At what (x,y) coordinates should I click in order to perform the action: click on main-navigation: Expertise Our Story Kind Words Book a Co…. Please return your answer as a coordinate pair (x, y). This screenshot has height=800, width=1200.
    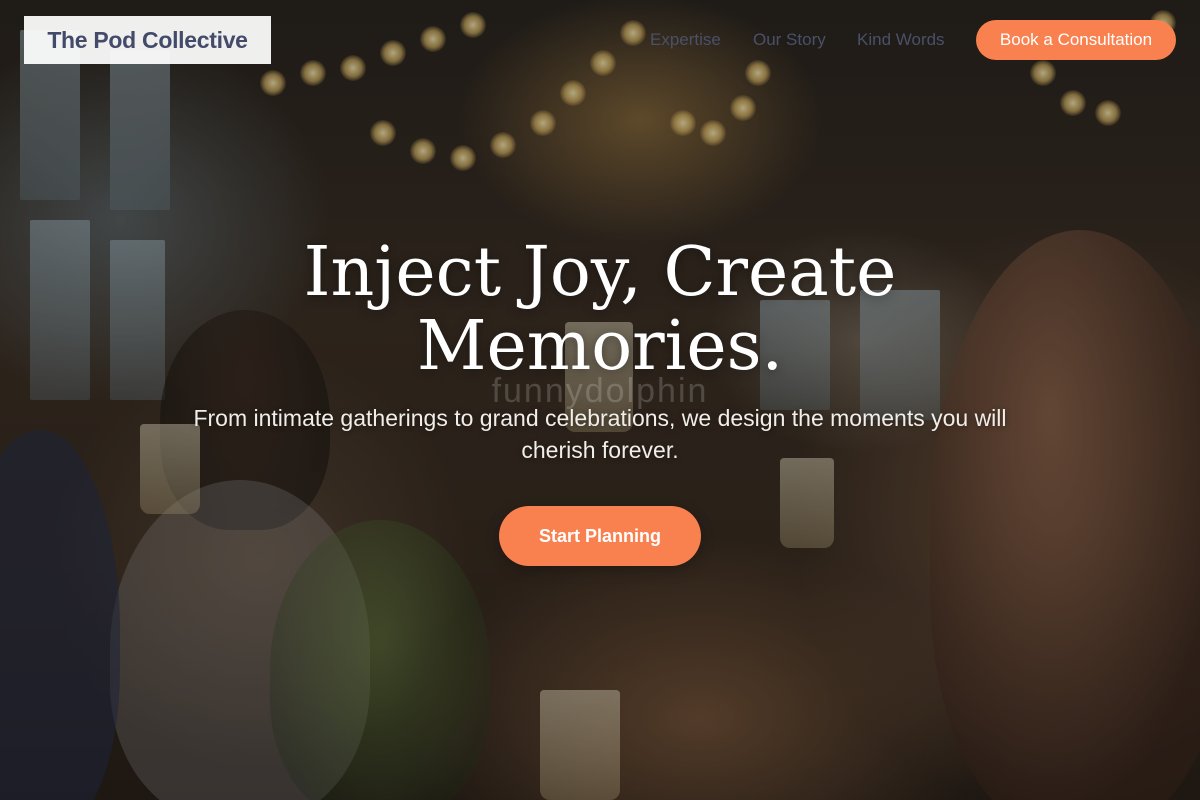
    Looking at the image, I should click on (600, 40).